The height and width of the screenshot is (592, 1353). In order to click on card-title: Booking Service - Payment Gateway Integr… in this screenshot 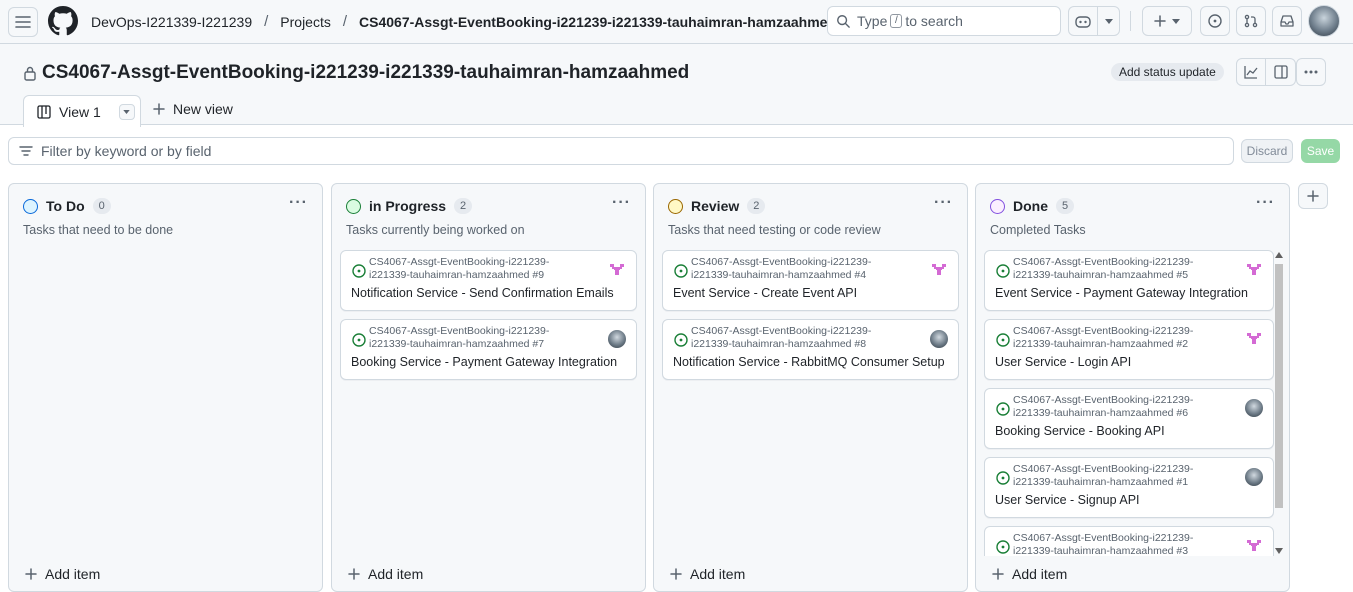, I will do `click(484, 362)`.